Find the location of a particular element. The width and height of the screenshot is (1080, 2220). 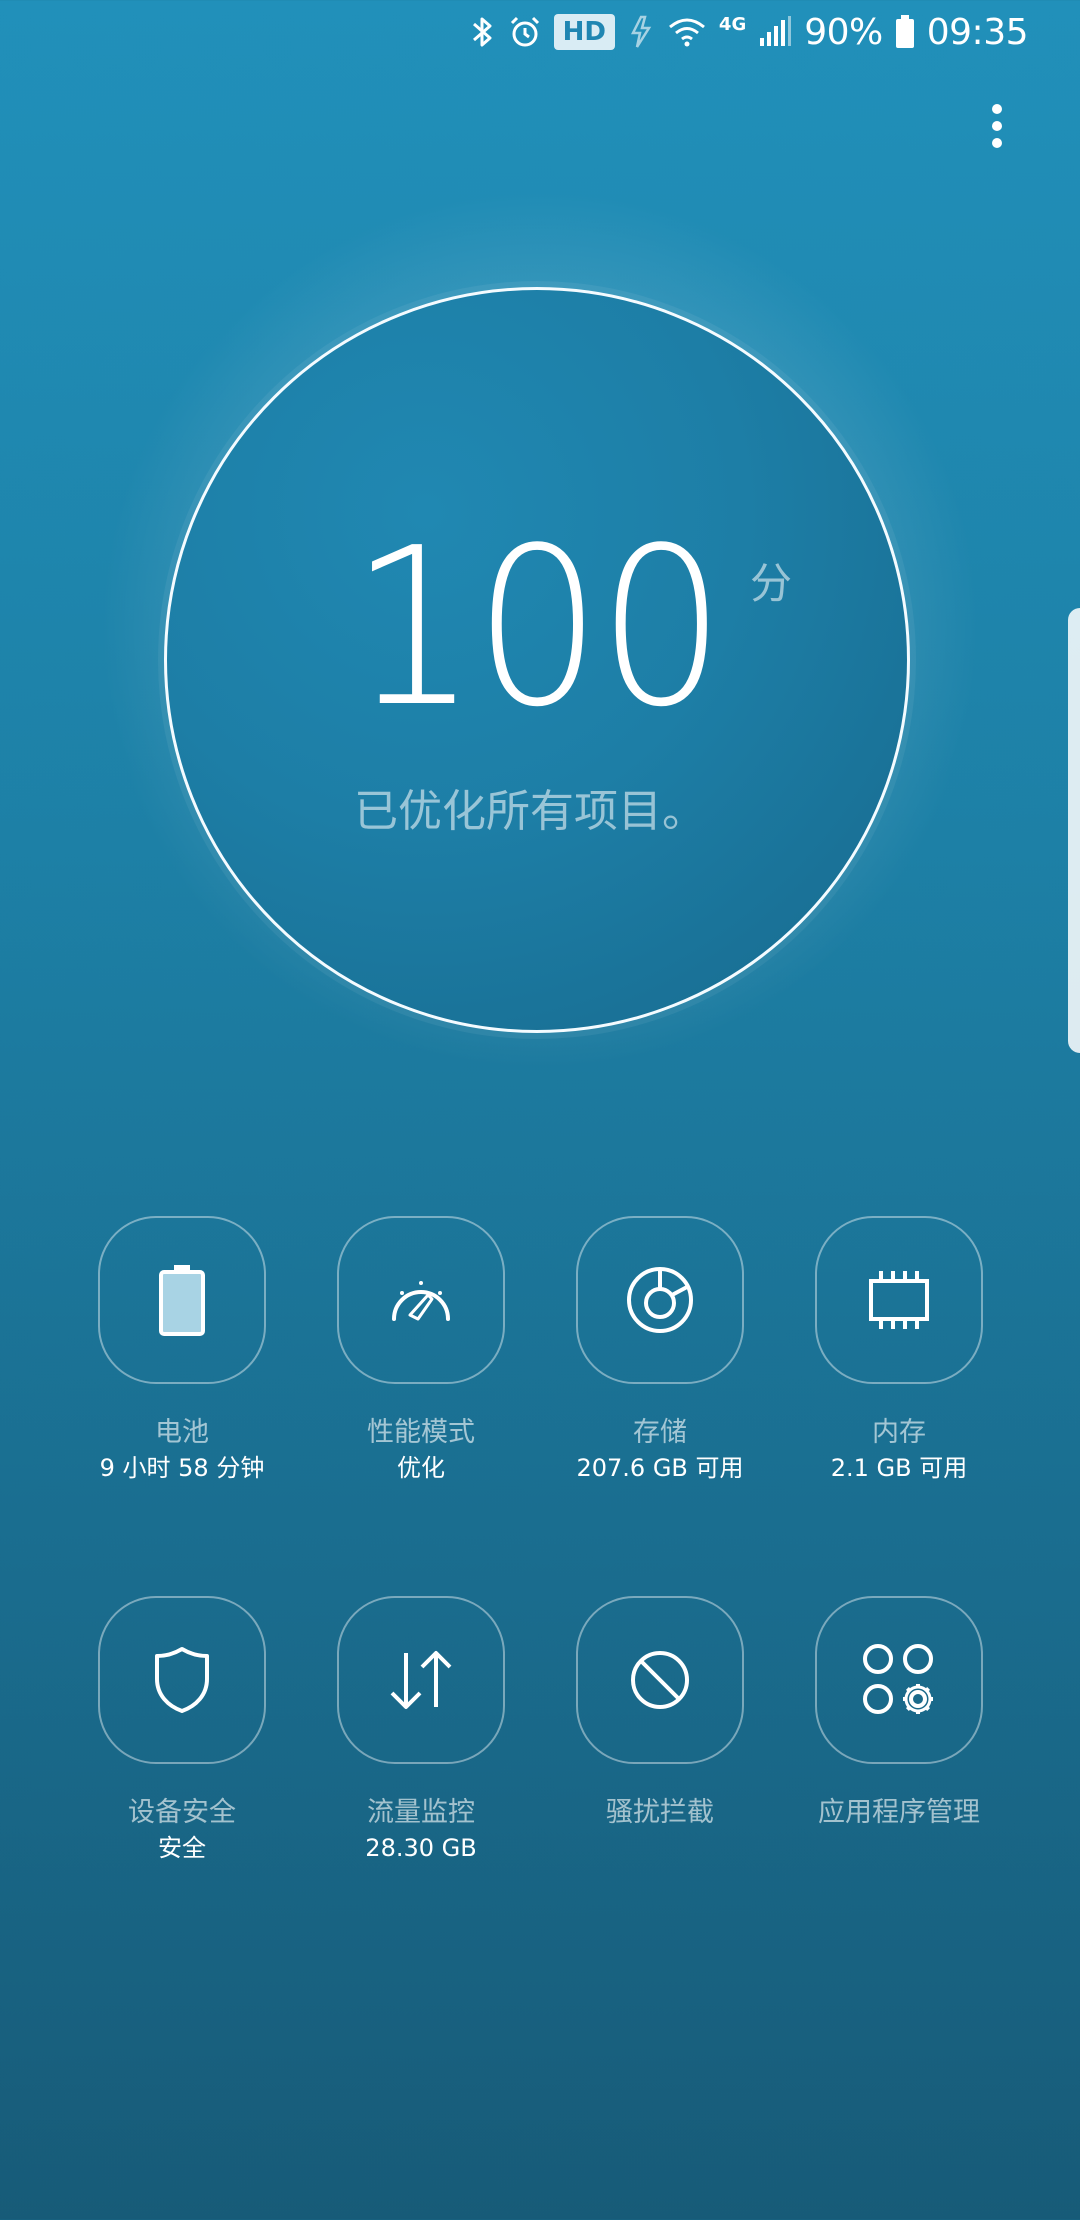

score-number: 100 is located at coordinates (537, 628).